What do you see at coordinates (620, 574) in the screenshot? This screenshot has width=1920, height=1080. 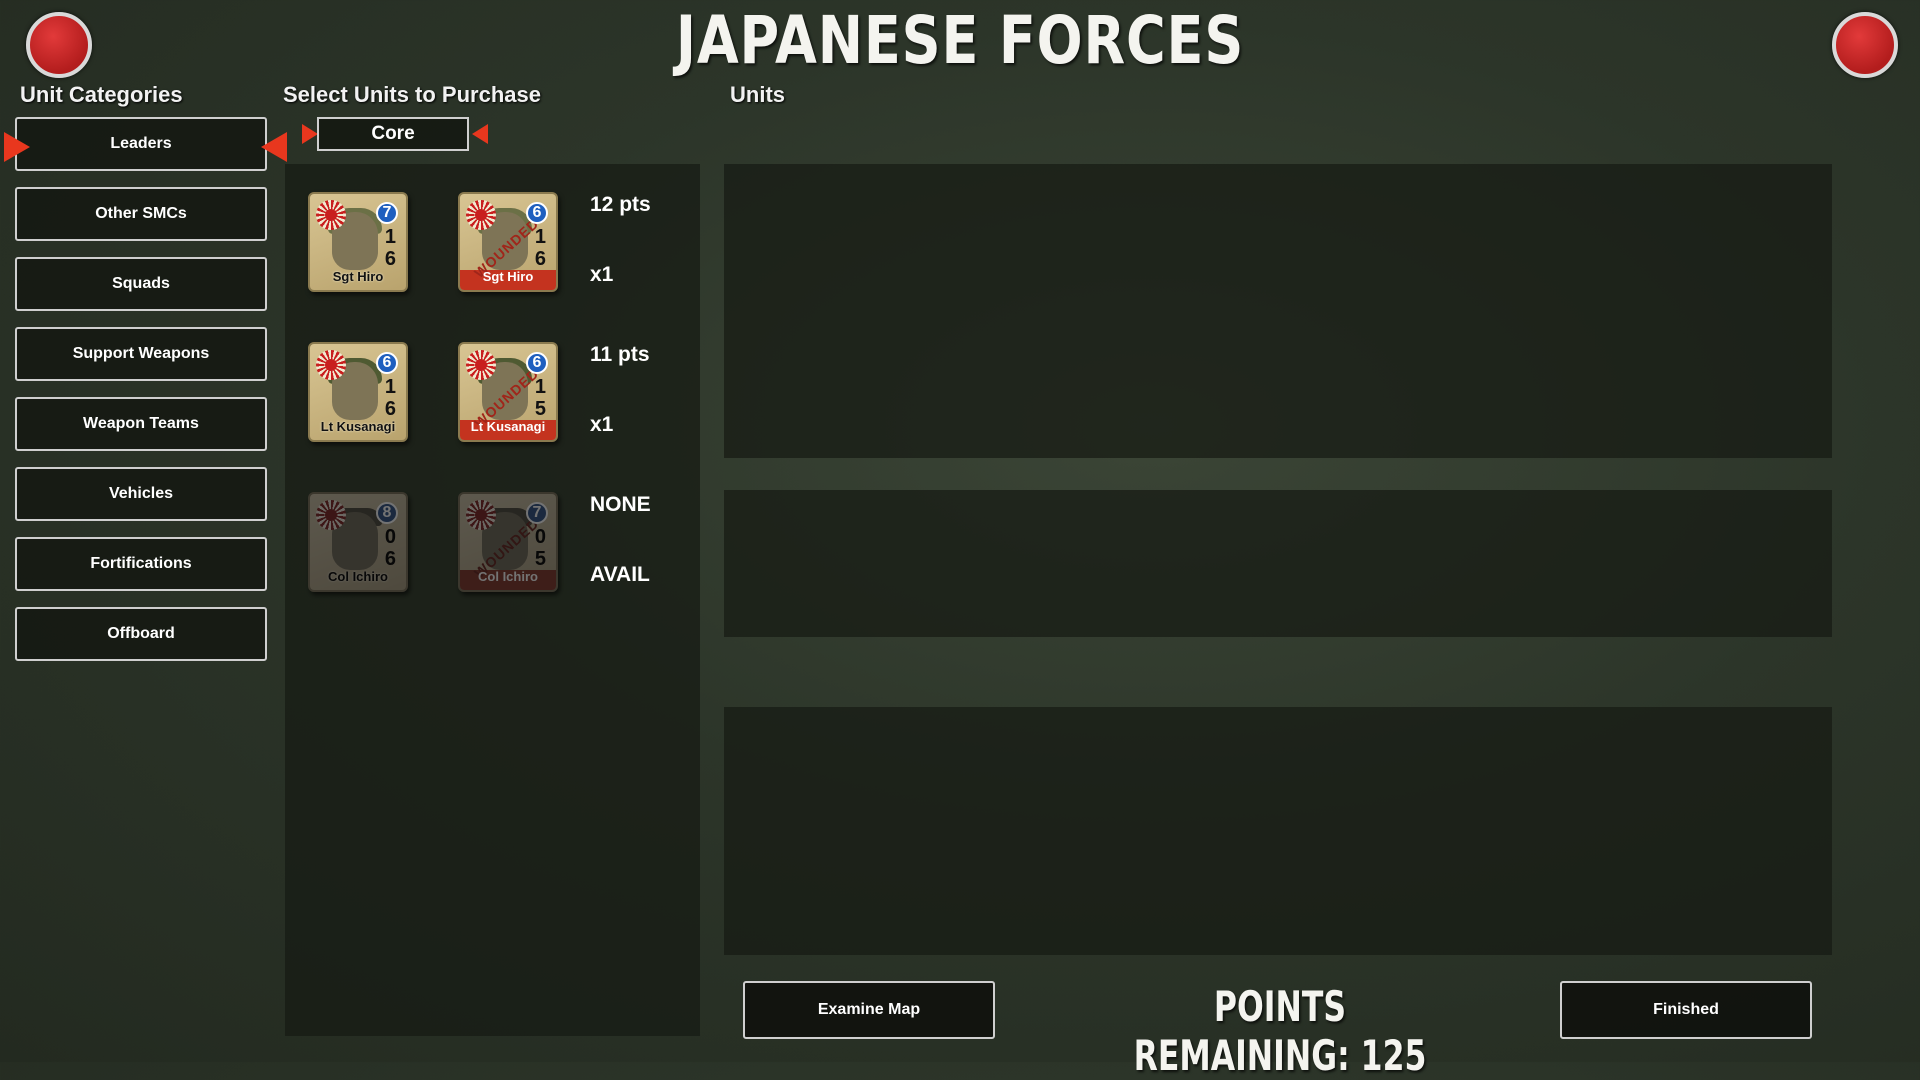 I see `unit-count: AVAIL` at bounding box center [620, 574].